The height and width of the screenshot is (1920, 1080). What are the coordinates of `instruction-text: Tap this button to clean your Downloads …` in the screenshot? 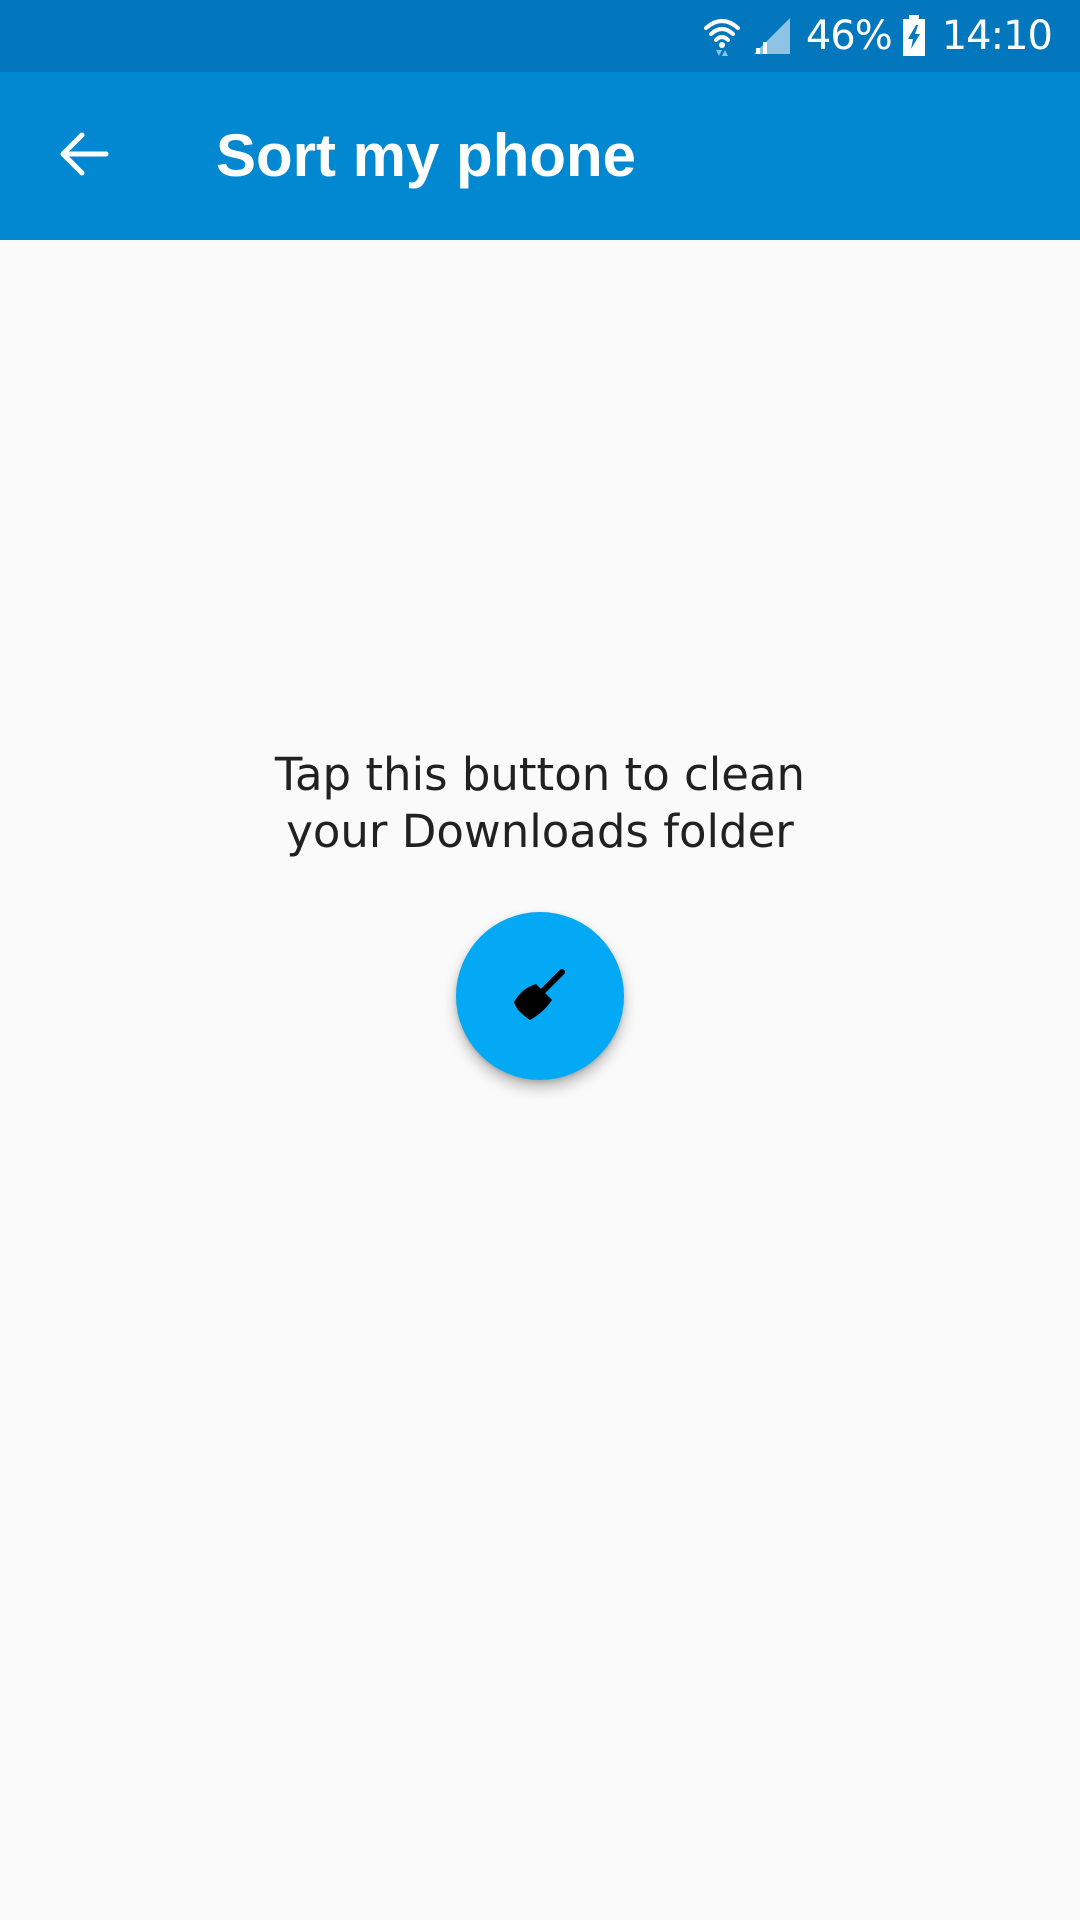 It's located at (540, 803).